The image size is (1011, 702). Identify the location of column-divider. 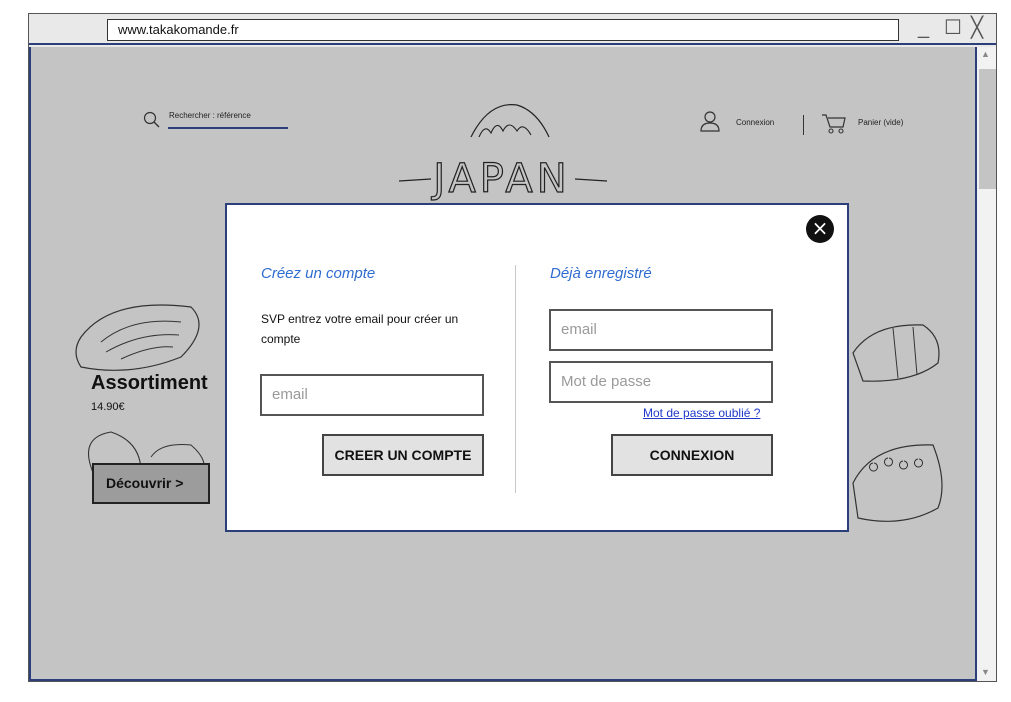
(515, 379).